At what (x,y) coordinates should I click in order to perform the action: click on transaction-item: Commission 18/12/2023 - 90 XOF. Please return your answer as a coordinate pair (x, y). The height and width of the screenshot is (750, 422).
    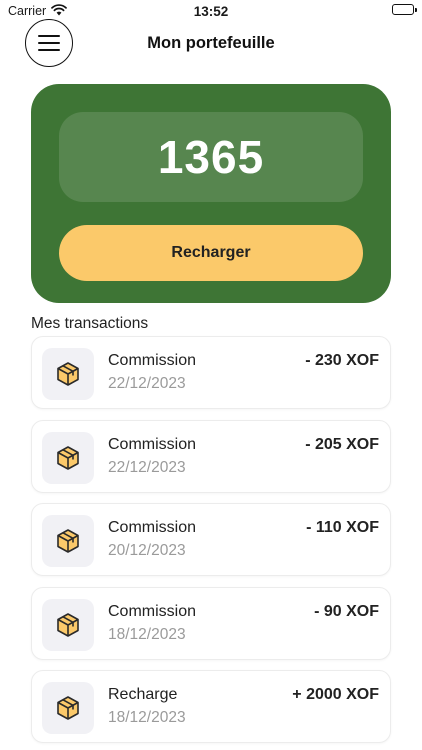
    Looking at the image, I should click on (211, 623).